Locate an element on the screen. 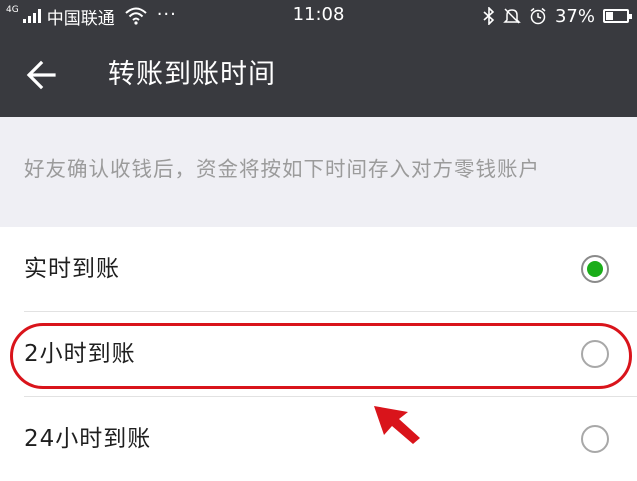  status-bar: 4G 中国联通 ··· 11:08 37% is located at coordinates (318, 15).